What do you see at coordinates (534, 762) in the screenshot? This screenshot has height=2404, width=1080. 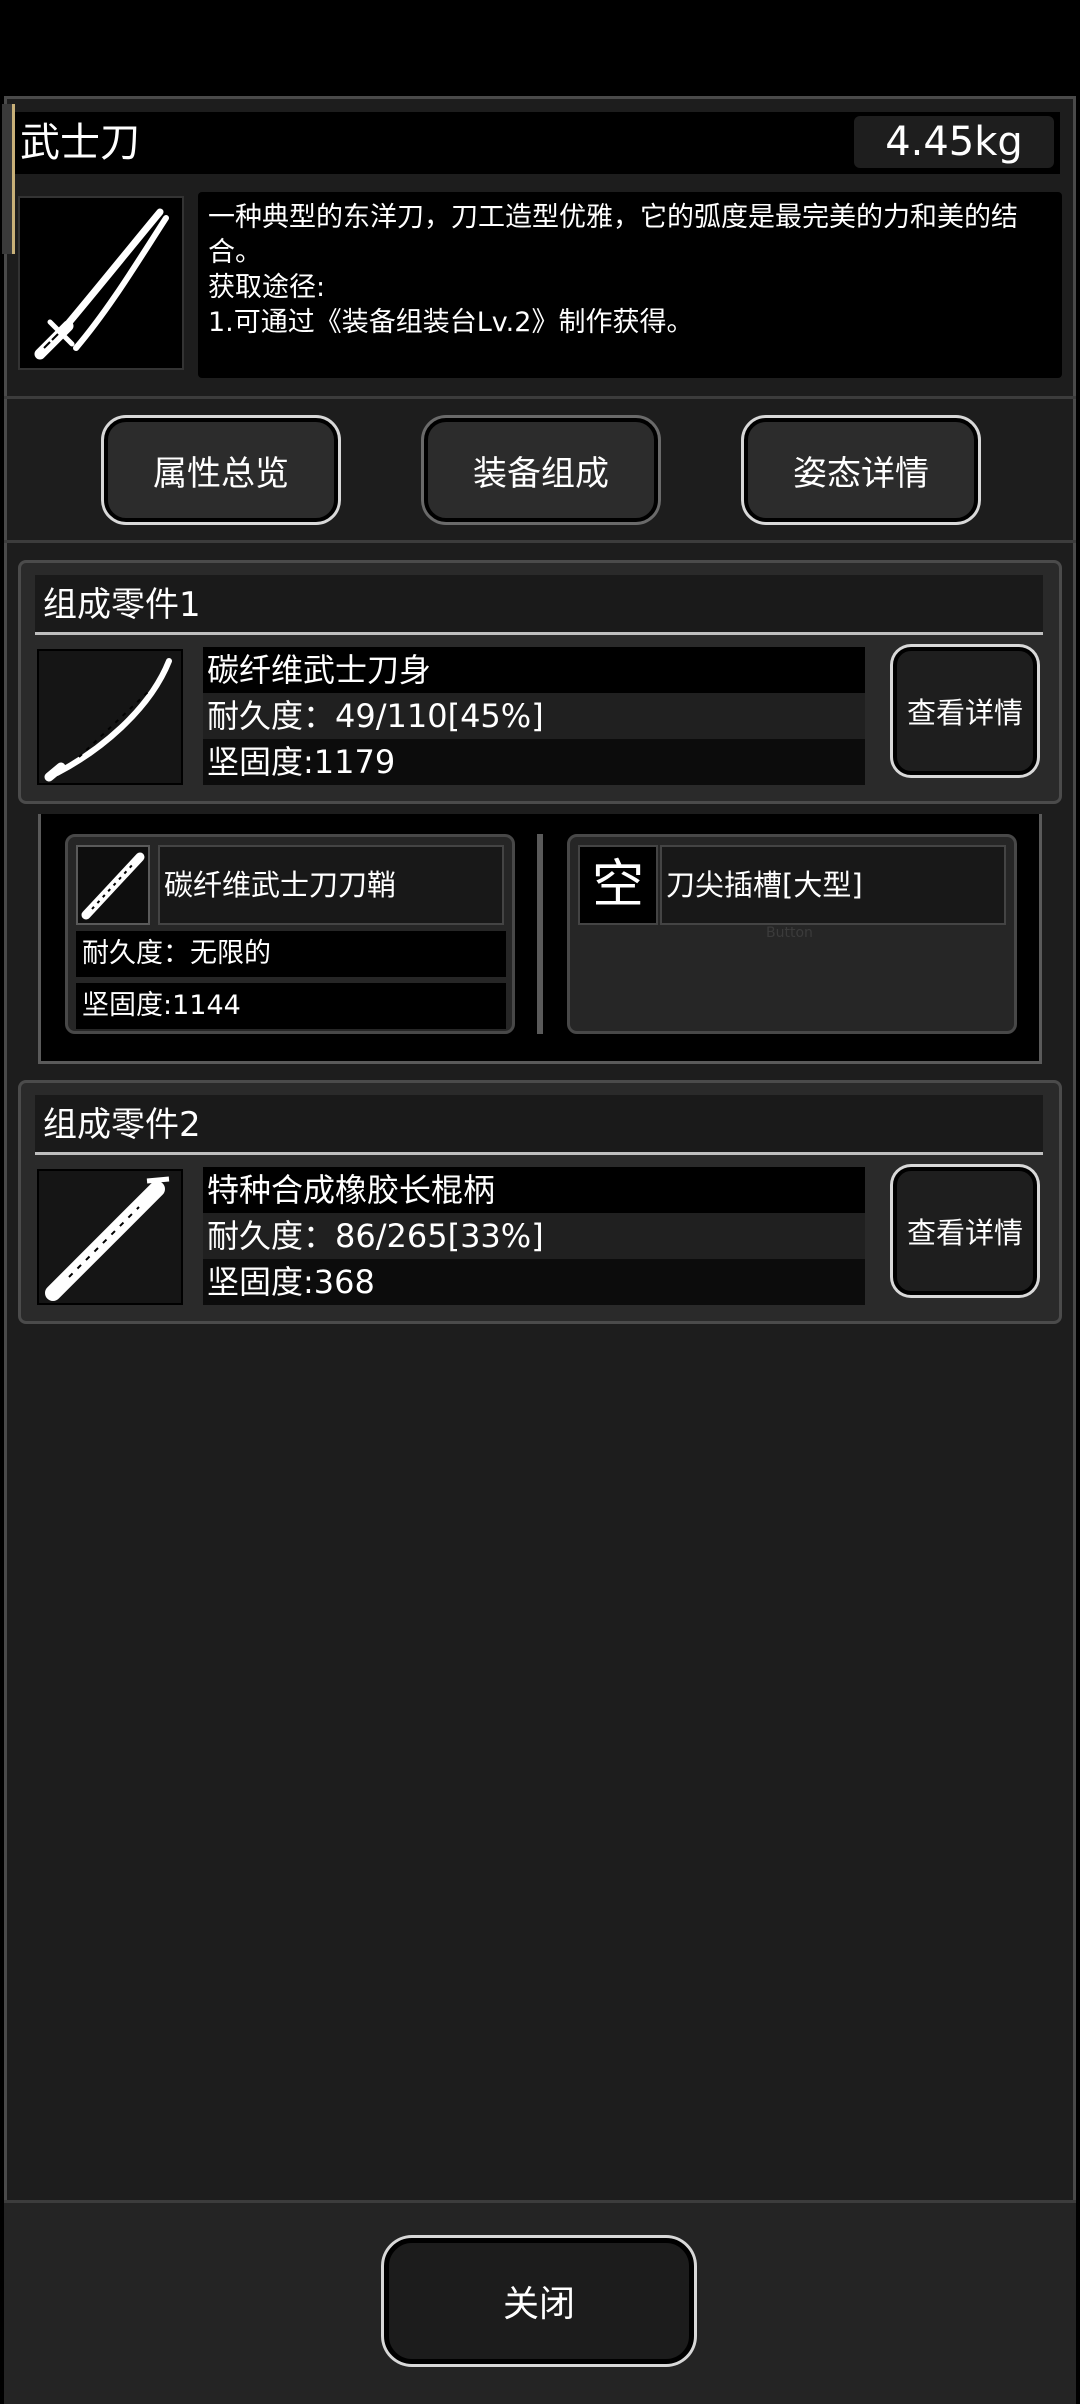 I see `part-hardness: 坚固度:1179` at bounding box center [534, 762].